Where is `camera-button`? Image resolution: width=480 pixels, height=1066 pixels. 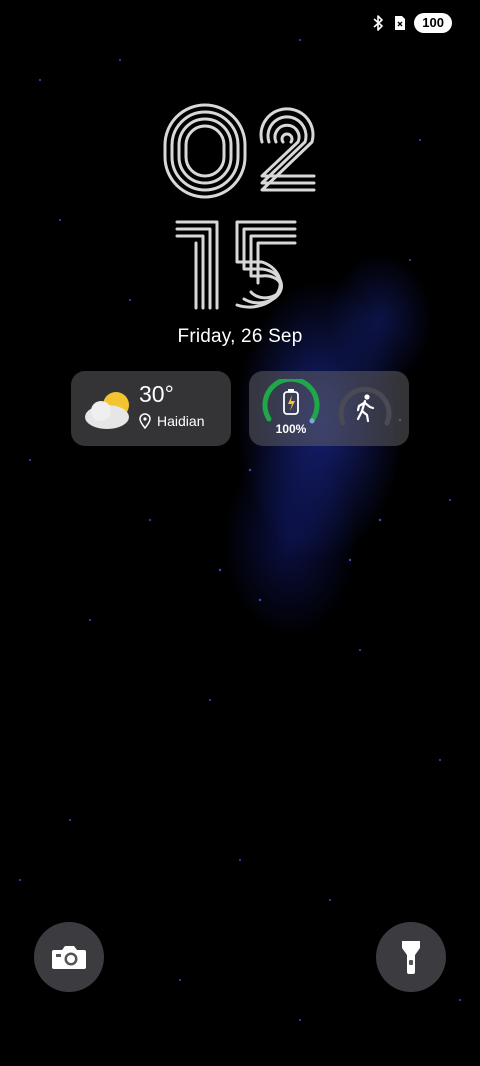
camera-button is located at coordinates (69, 957).